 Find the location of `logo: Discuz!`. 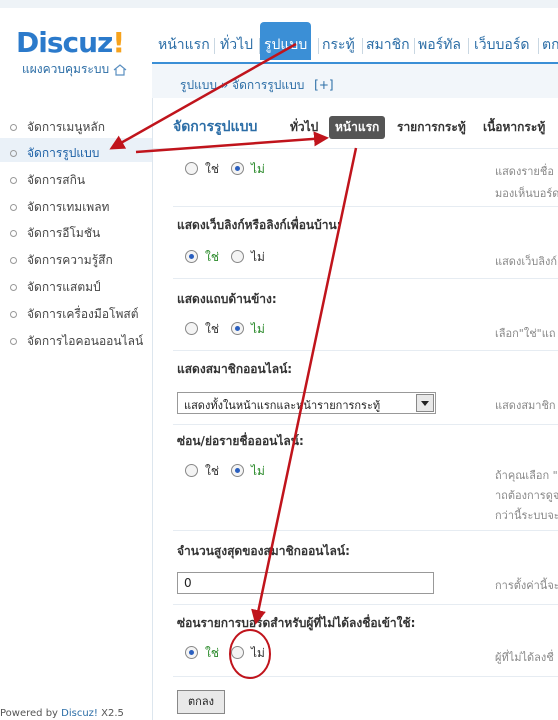

logo: Discuz! is located at coordinates (70, 42).